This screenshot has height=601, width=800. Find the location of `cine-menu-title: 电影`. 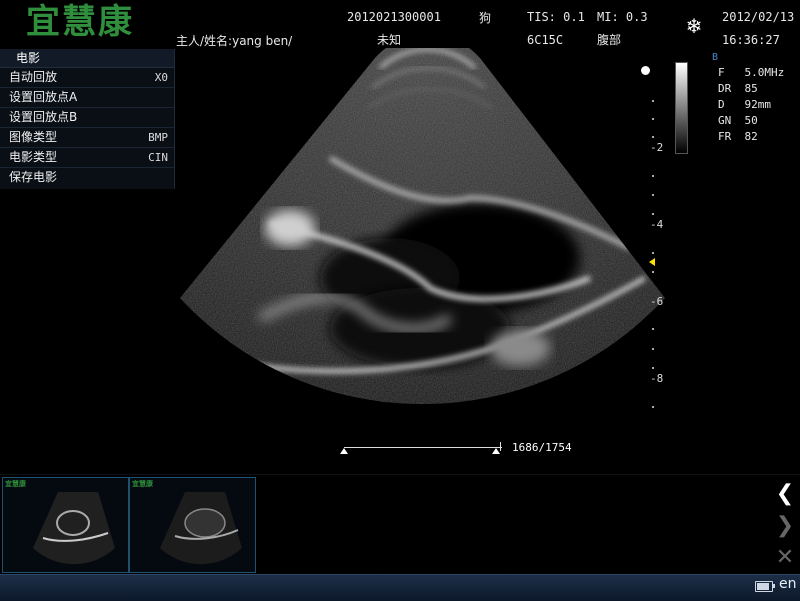

cine-menu-title: 电影 is located at coordinates (87, 58).